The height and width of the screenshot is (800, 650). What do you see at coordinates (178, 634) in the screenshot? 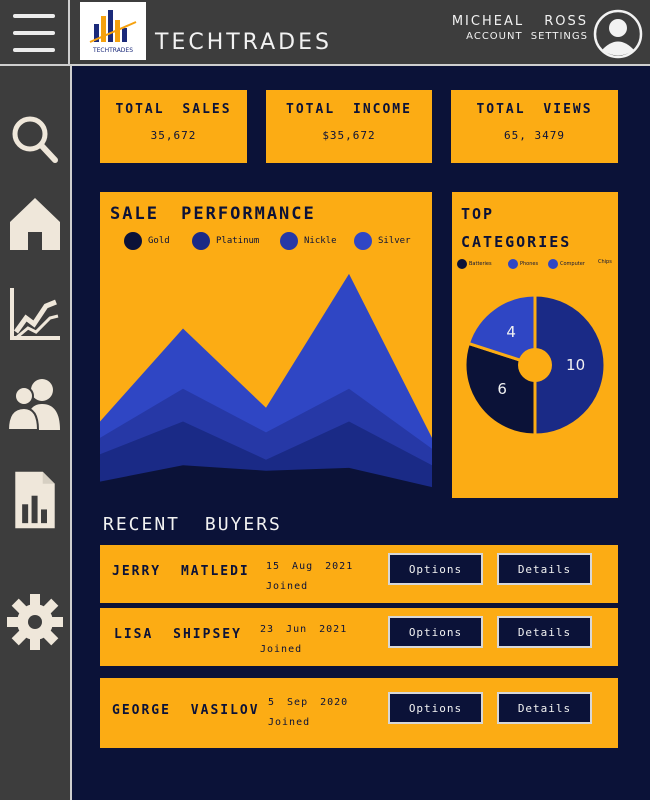
I see `buyer-name: LISA SHIPSEY` at bounding box center [178, 634].